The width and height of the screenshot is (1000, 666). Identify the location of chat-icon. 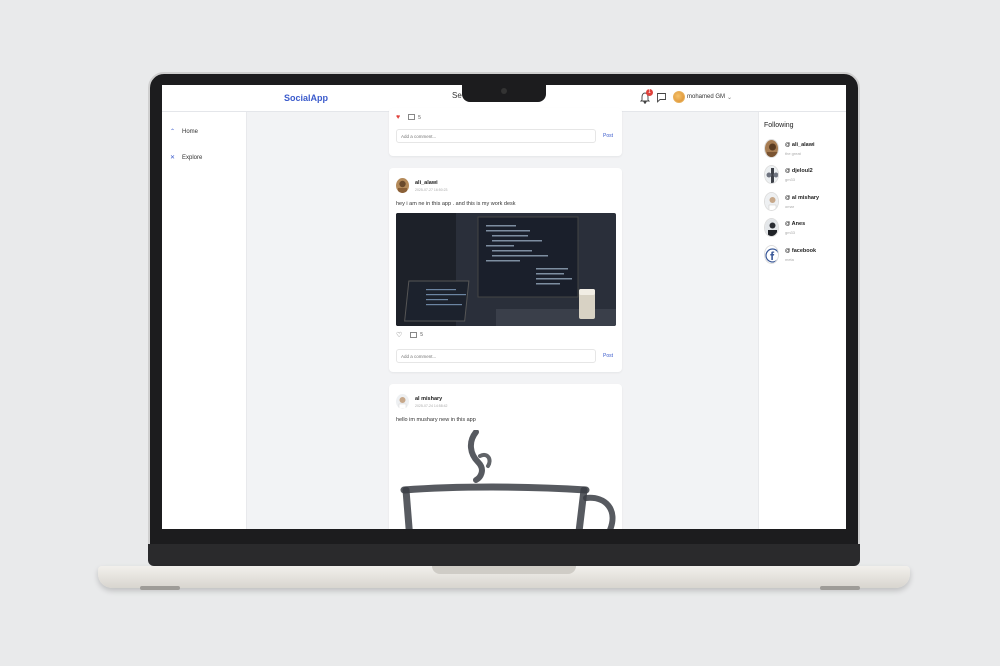
(661, 97).